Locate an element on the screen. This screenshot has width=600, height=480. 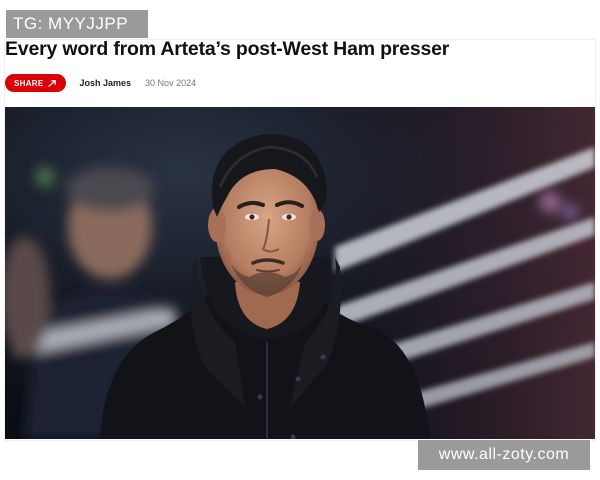
article-meta: SHARE Josh James 30 Nov 2024 is located at coordinates (100, 83).